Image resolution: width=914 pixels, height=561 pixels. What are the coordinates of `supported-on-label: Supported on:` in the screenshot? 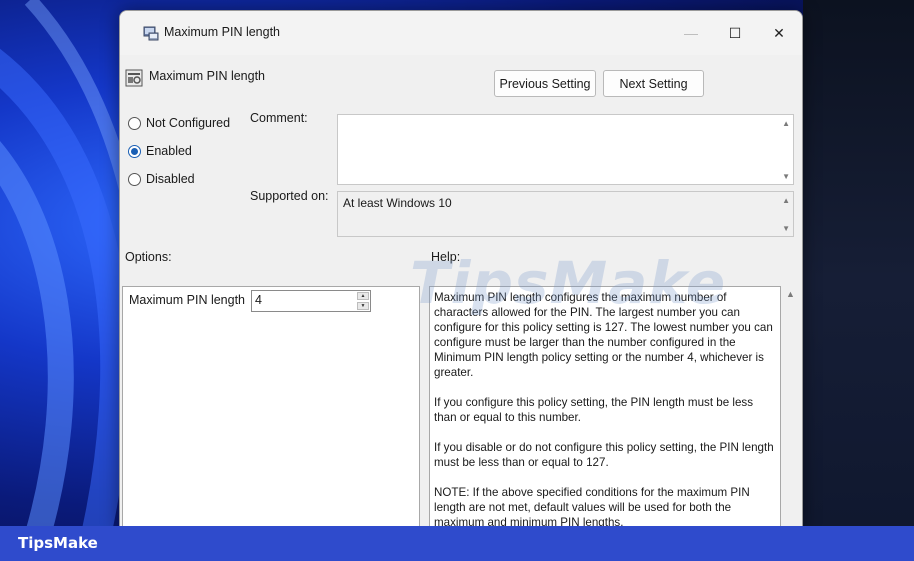 It's located at (289, 196).